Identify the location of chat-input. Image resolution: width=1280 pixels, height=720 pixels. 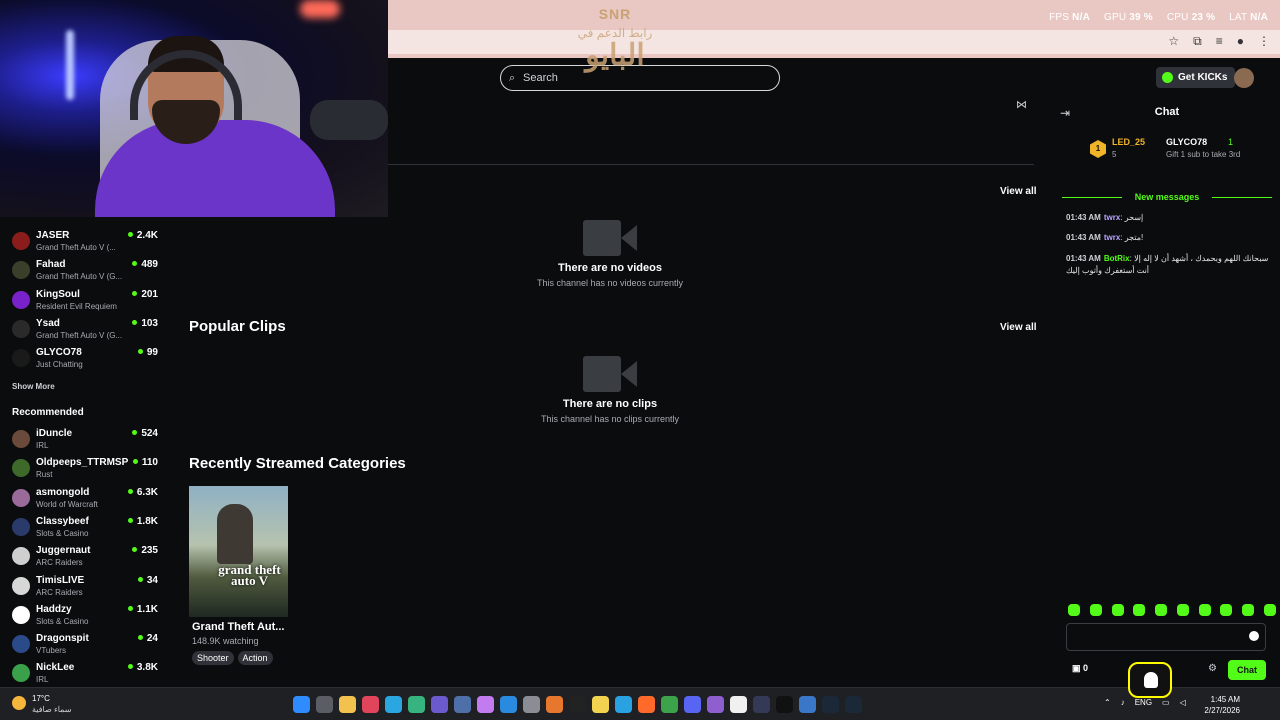
(1166, 637).